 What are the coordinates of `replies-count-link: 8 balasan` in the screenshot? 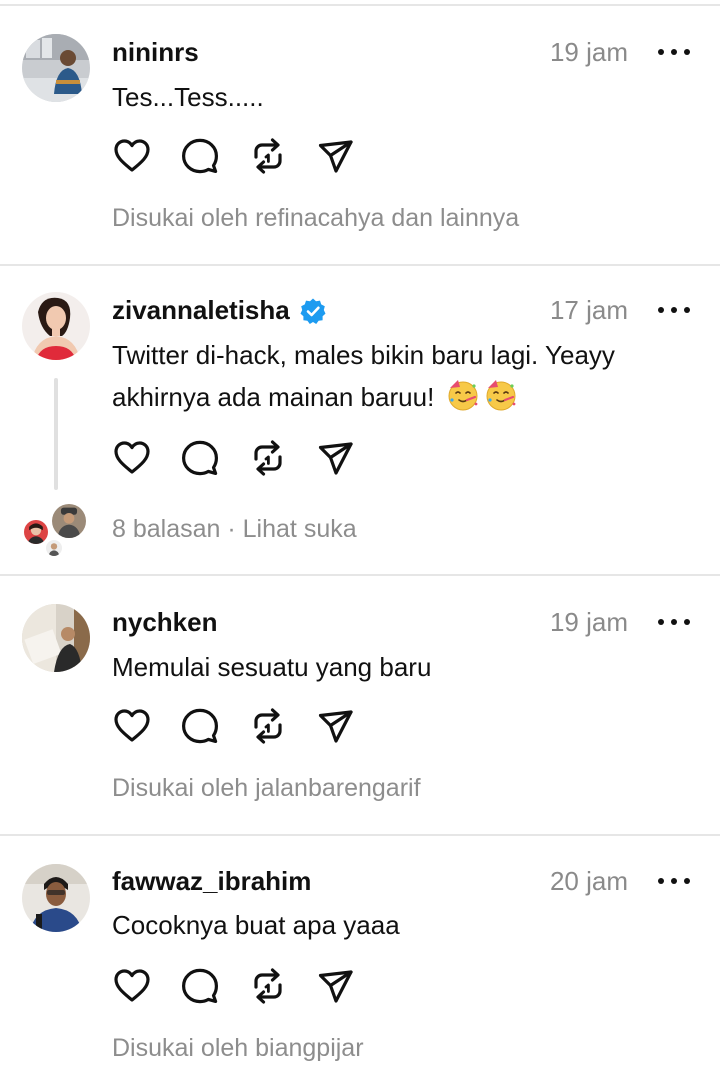 It's located at (166, 529).